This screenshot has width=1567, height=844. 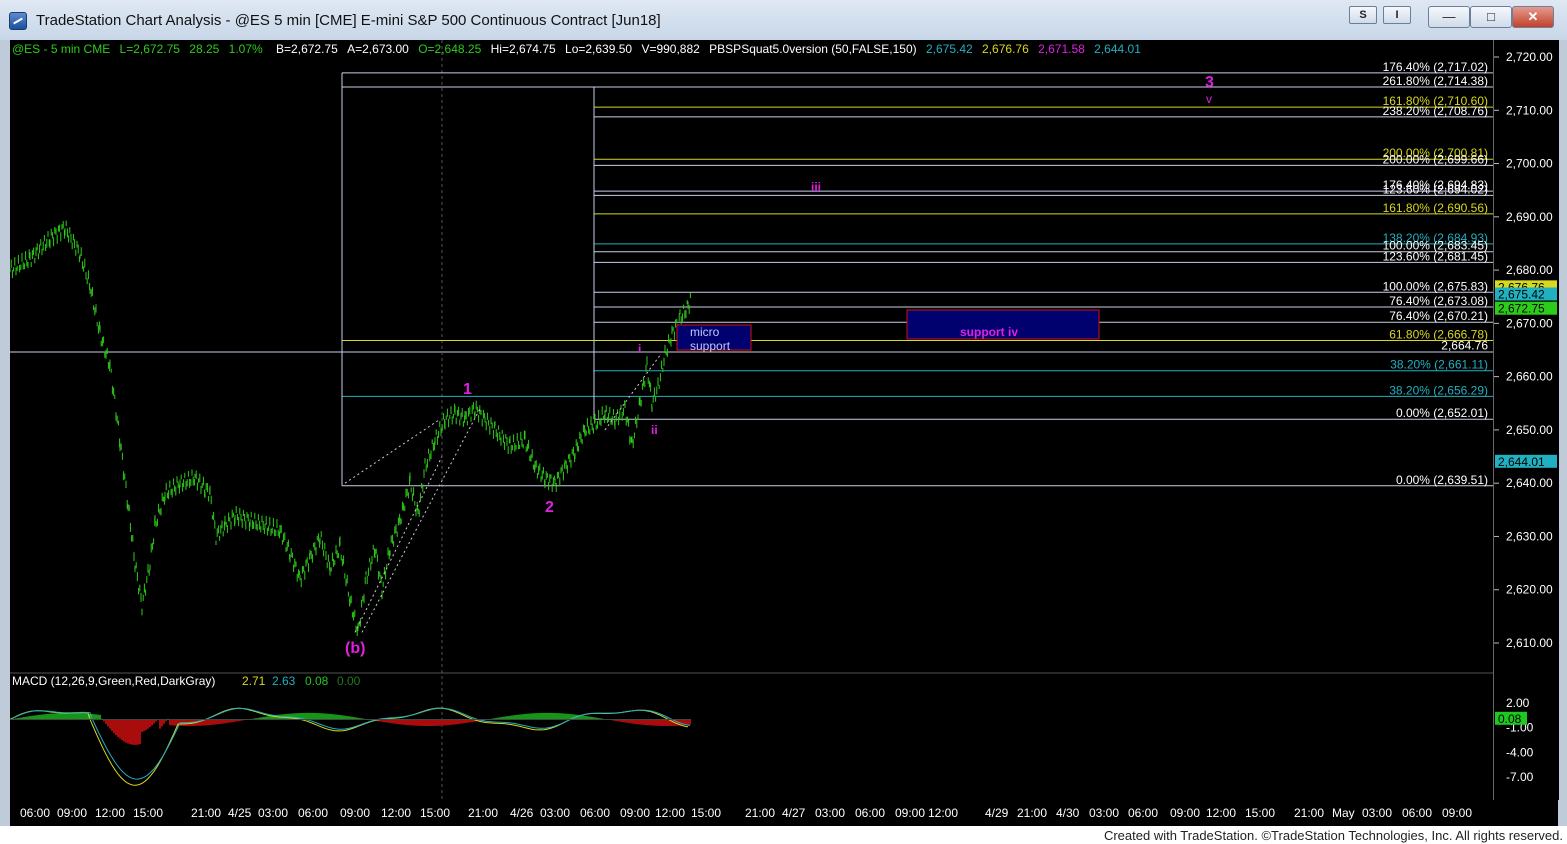 I want to click on macd-badge-label: 0.08, so click(x=1510, y=719).